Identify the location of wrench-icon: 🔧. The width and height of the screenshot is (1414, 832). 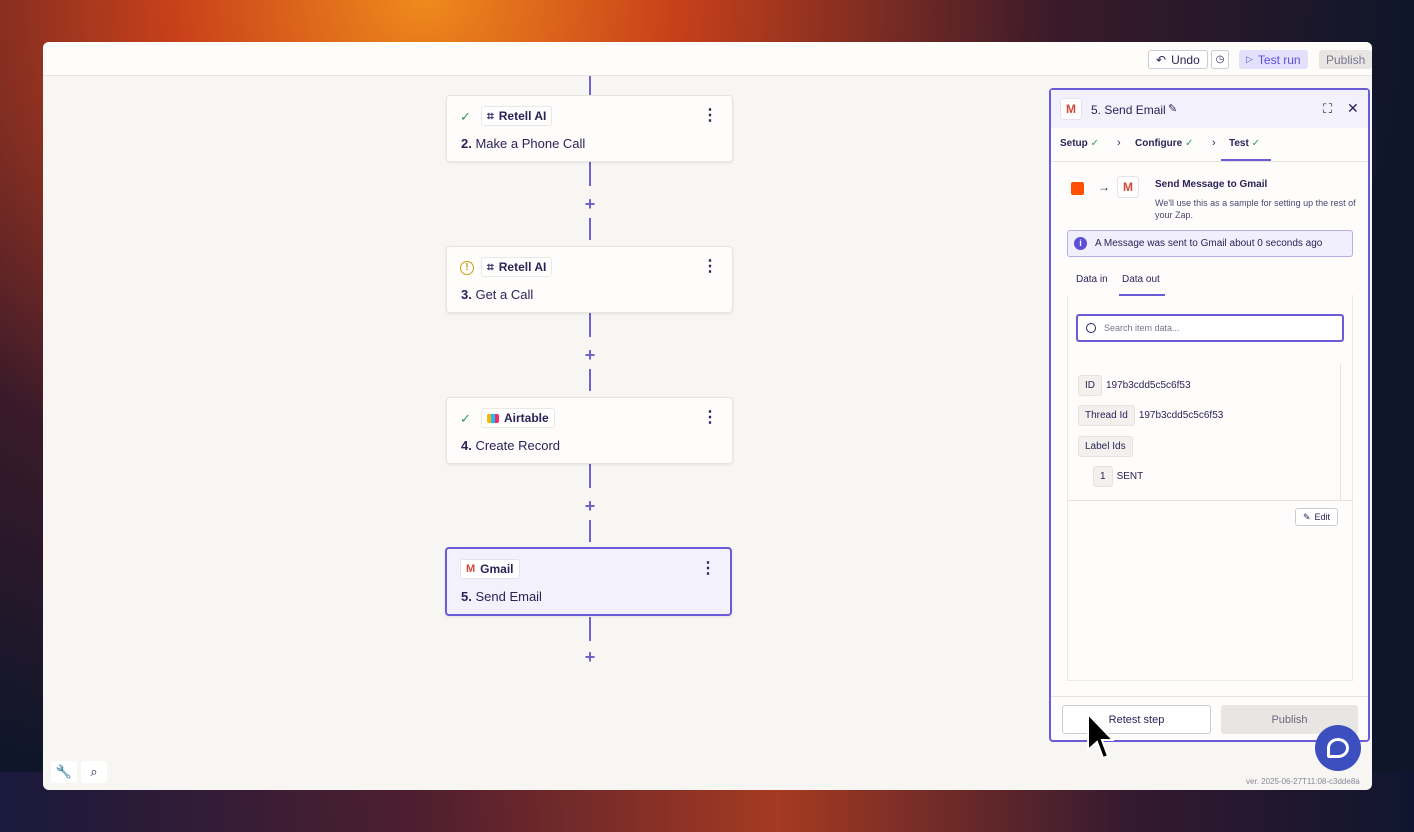
(64, 772).